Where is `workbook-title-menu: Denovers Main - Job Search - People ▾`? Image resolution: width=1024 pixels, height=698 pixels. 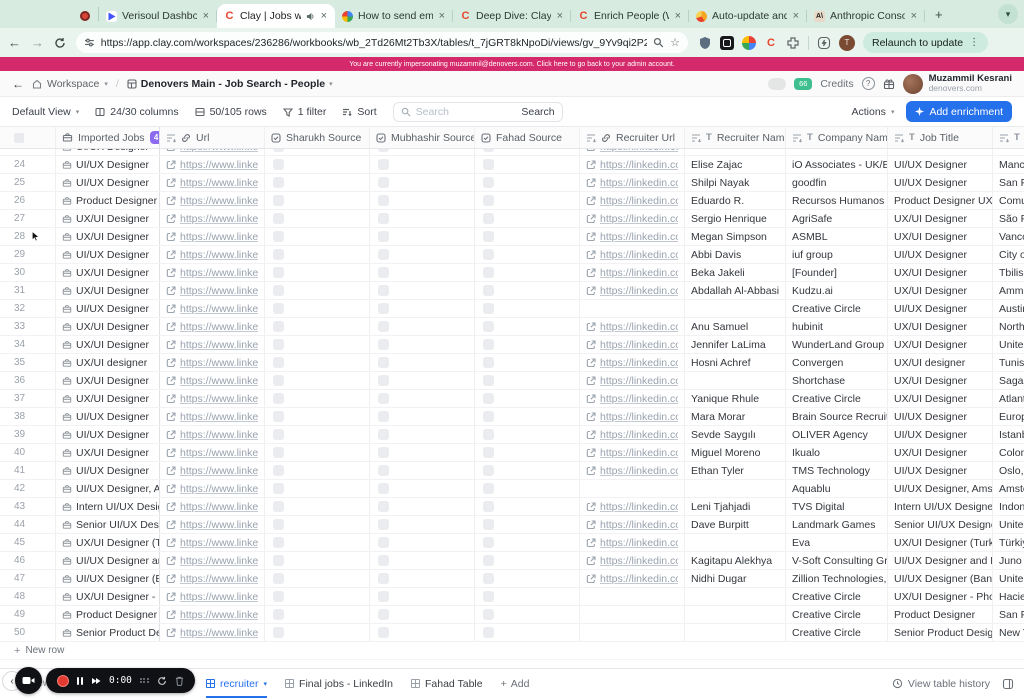 workbook-title-menu: Denovers Main - Job Search - People ▾ is located at coordinates (230, 84).